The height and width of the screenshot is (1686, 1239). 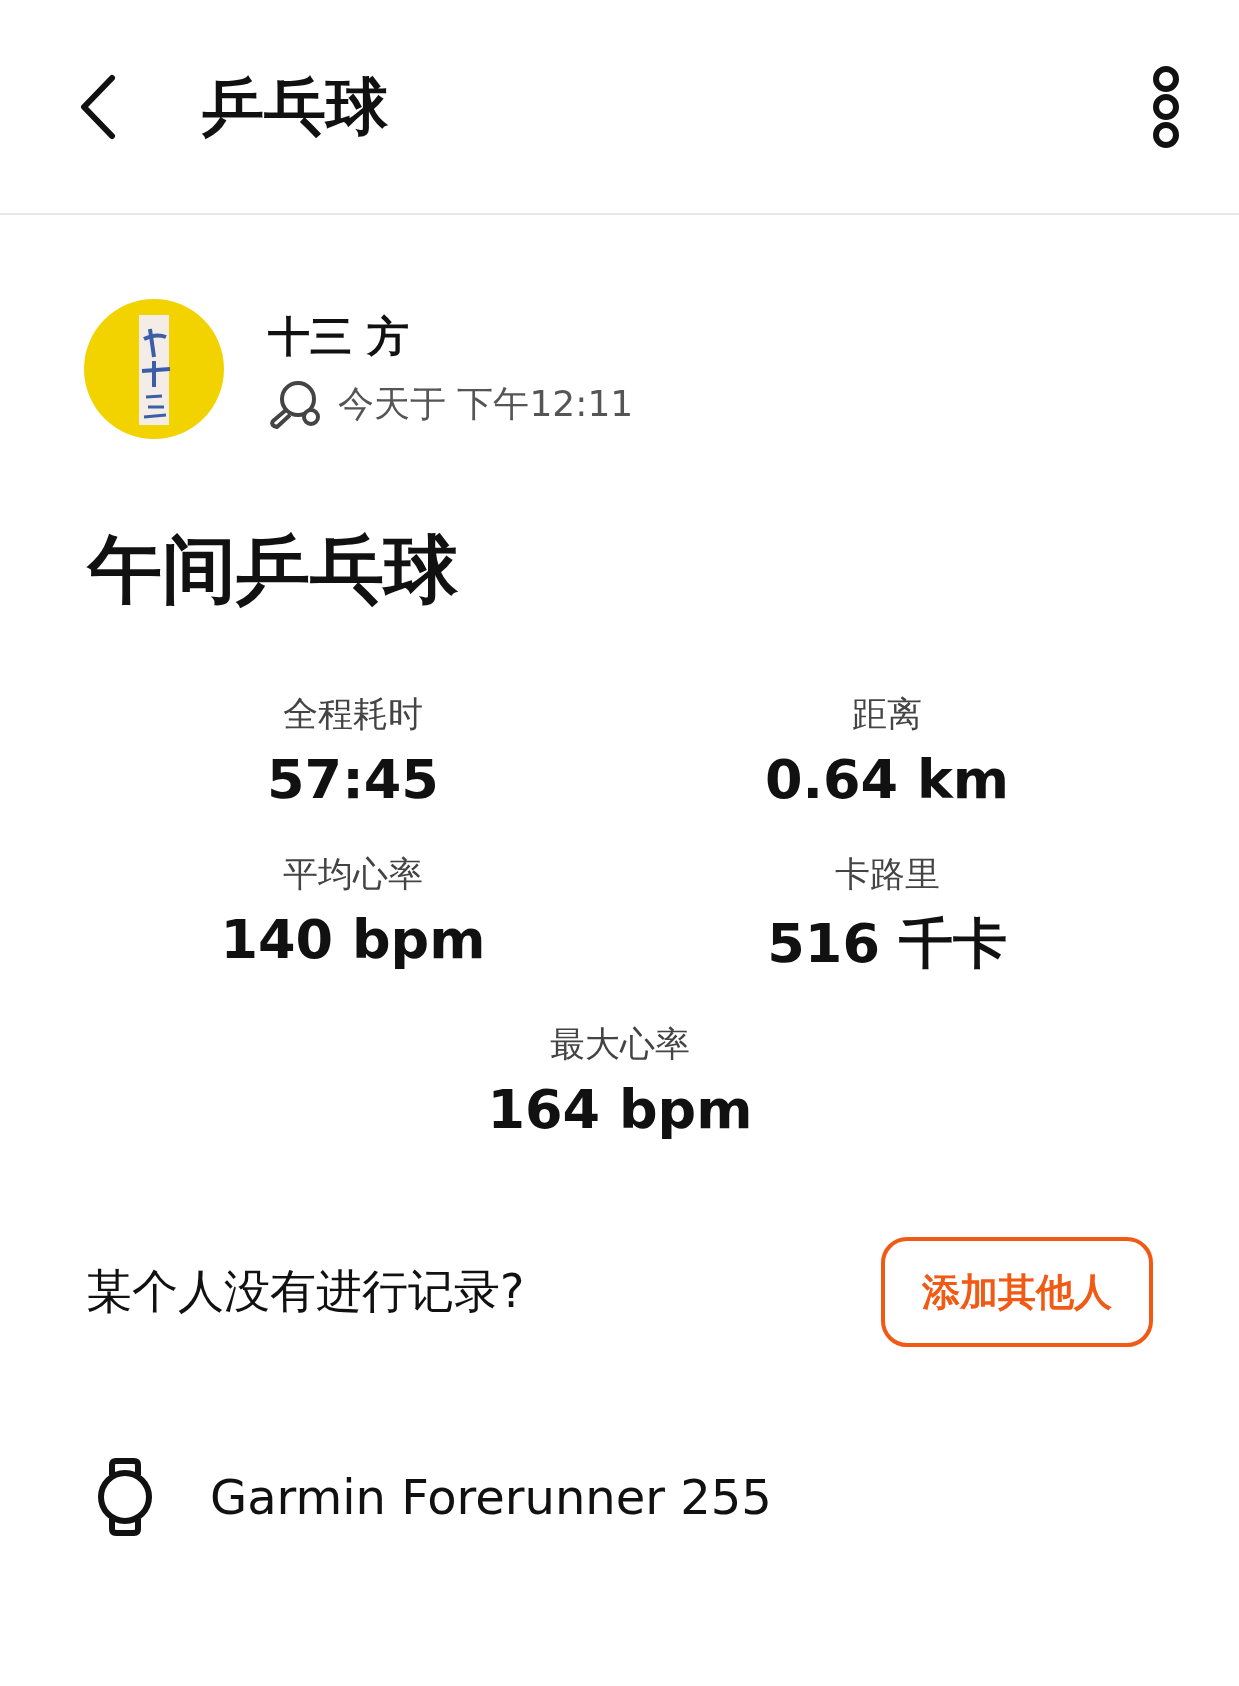 I want to click on add-people-prompt: 某个人没有进行记录?, so click(x=305, y=1291).